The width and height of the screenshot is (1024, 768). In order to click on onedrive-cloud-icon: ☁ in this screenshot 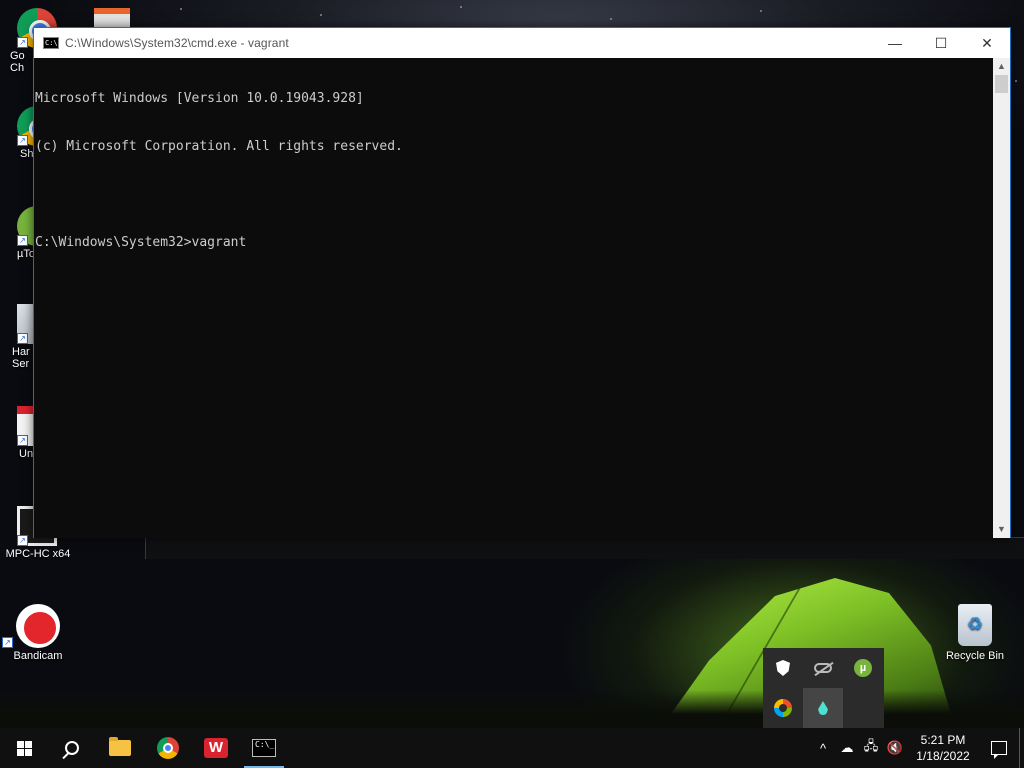, I will do `click(847, 748)`.